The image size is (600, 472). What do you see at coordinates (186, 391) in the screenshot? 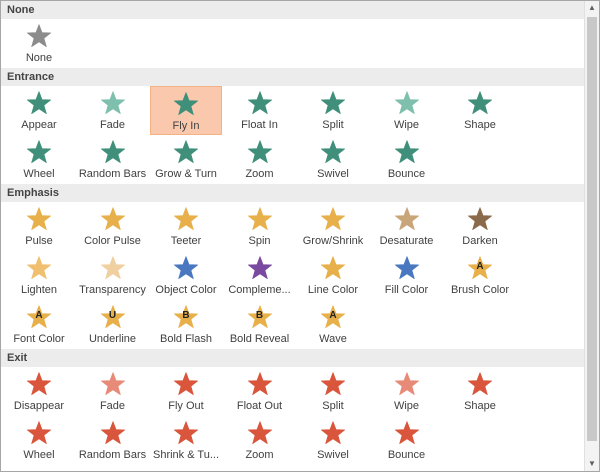
I see `animation-tile: Fly Out` at bounding box center [186, 391].